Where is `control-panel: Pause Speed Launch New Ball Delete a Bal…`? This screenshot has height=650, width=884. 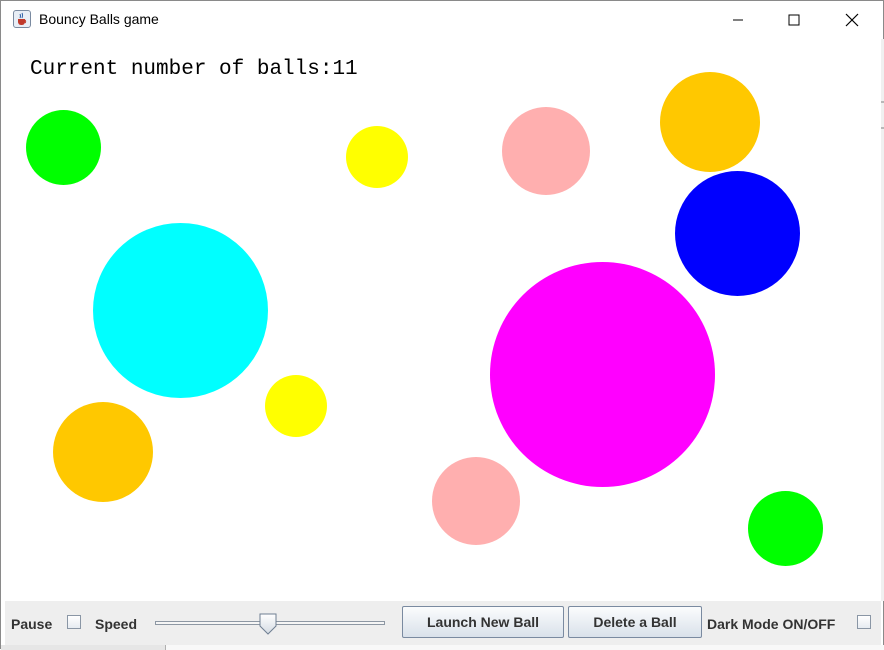 control-panel: Pause Speed Launch New Ball Delete a Bal… is located at coordinates (443, 623).